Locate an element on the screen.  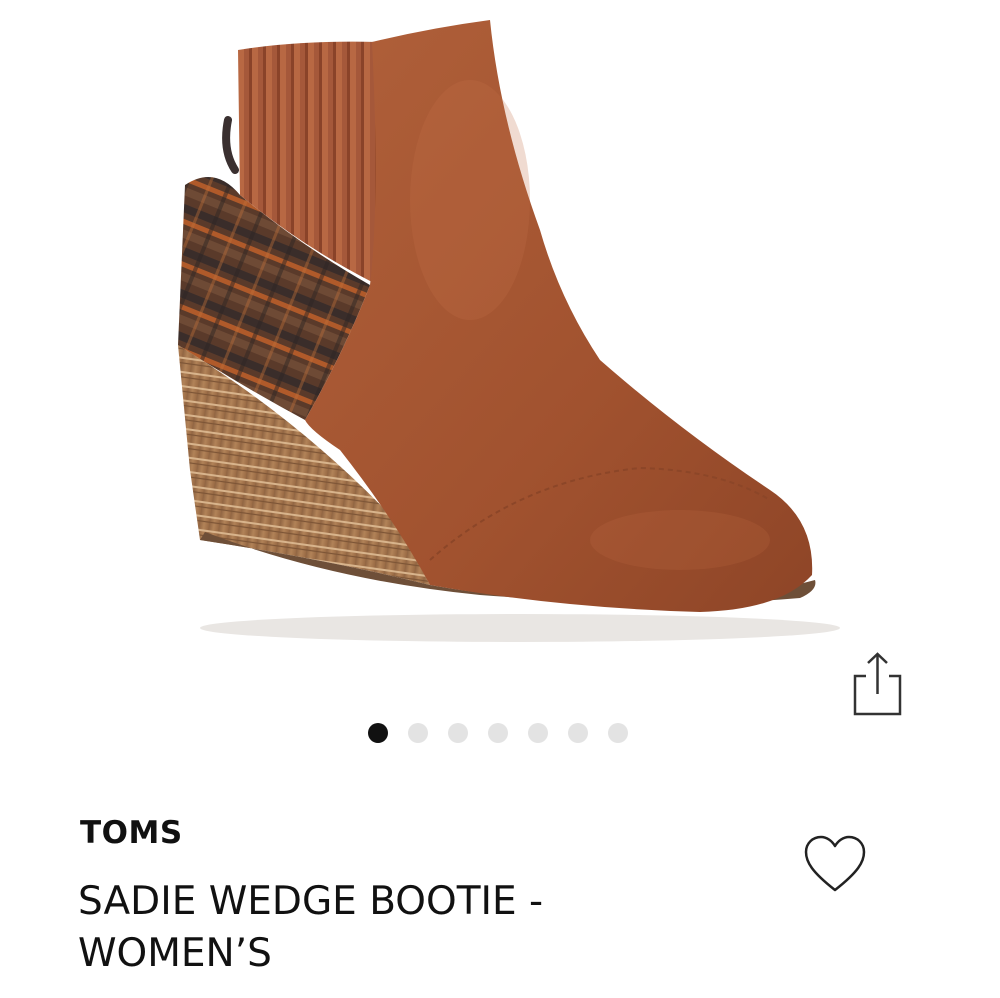
brand-name: TOMS is located at coordinates (131, 833).